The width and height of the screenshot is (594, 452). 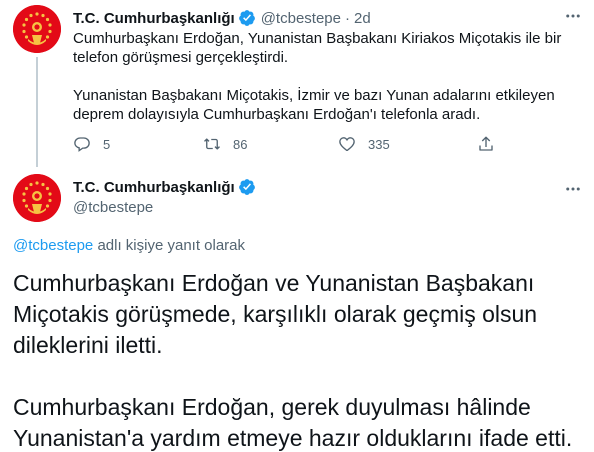 What do you see at coordinates (82, 144) in the screenshot?
I see `reply-icon` at bounding box center [82, 144].